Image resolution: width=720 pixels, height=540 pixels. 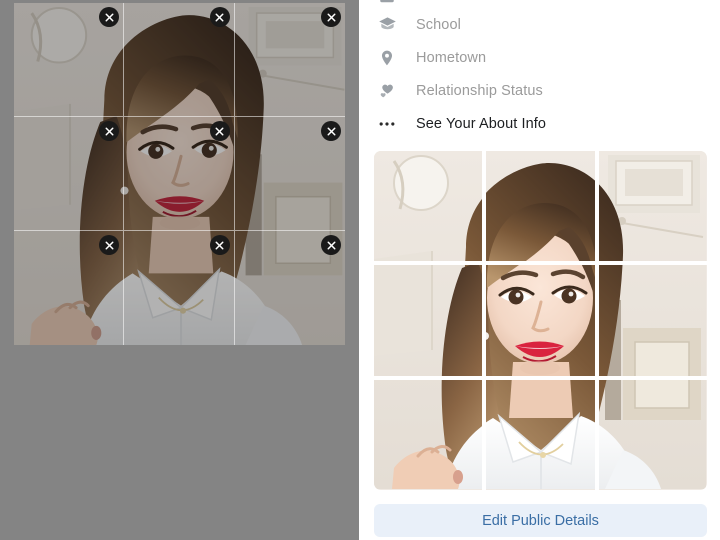 What do you see at coordinates (481, 123) in the screenshot?
I see `about-row-label: See Your About Info` at bounding box center [481, 123].